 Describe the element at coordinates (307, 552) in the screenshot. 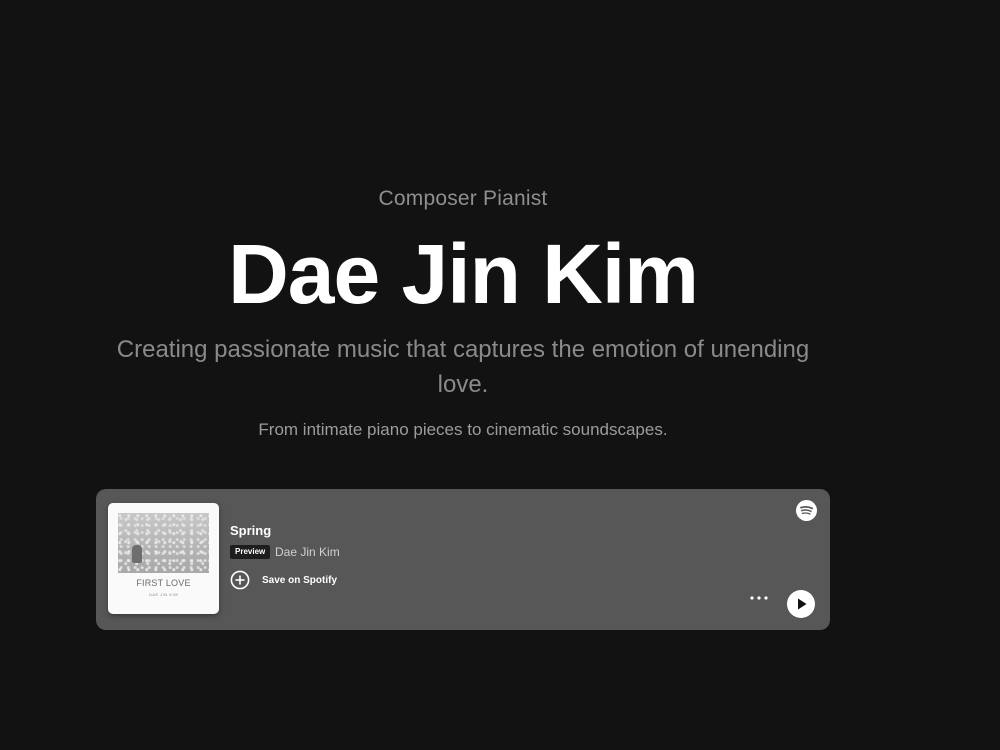

I see `track-artist: Dae Jin Kim` at that location.